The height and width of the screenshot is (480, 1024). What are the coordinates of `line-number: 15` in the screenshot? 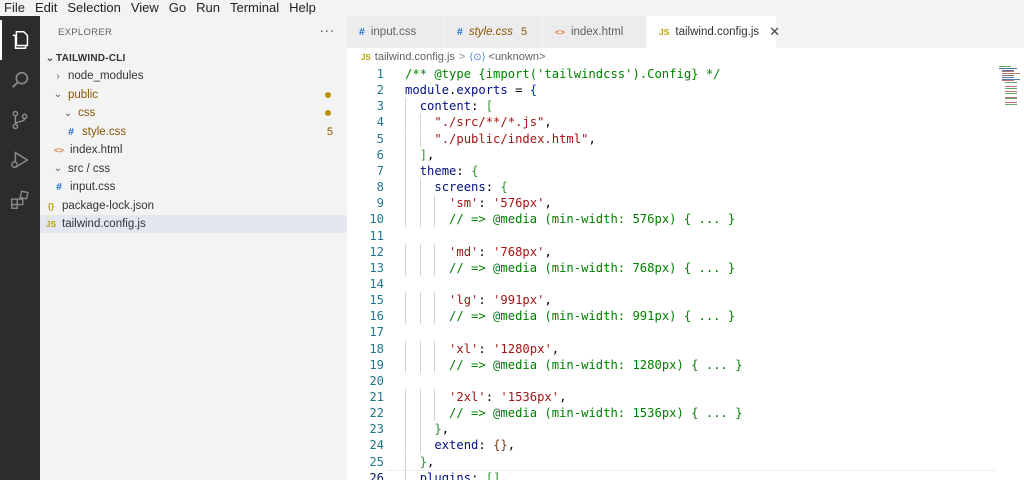 It's located at (376, 300).